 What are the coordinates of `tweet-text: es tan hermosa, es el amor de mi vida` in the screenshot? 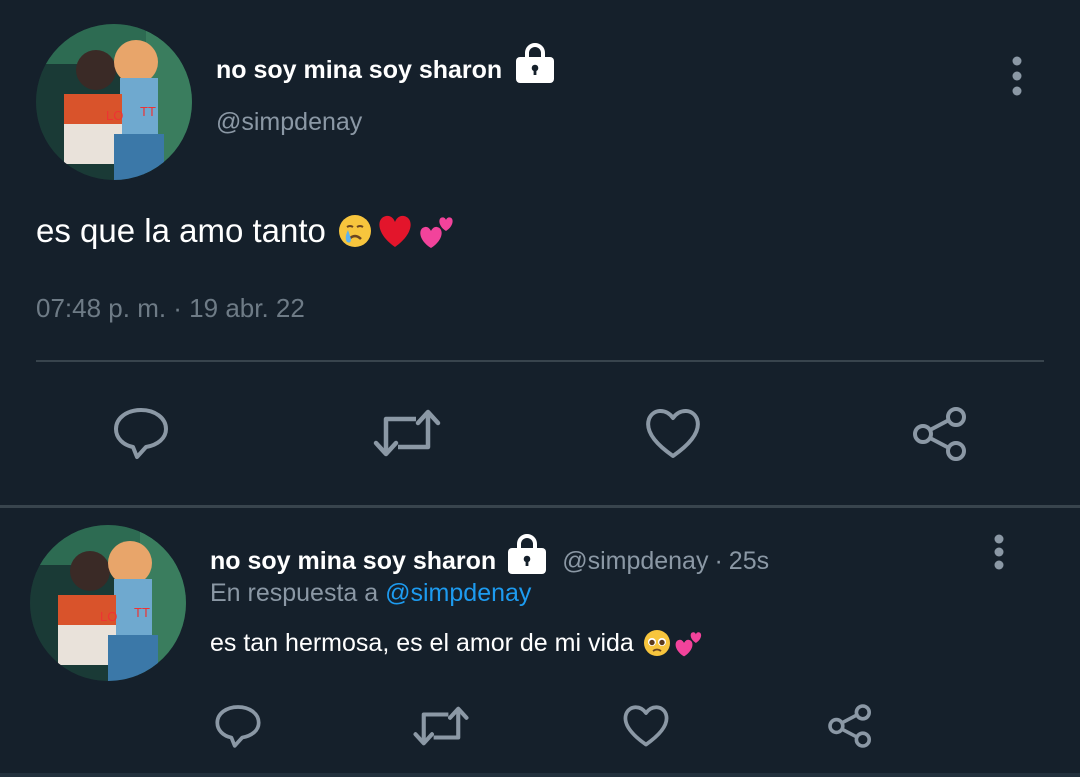 It's located at (422, 642).